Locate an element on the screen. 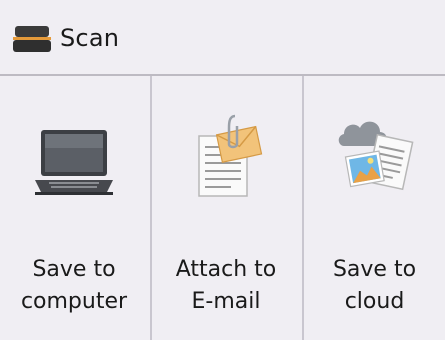 The height and width of the screenshot is (340, 445). email-attachment-icon is located at coordinates (226, 155).